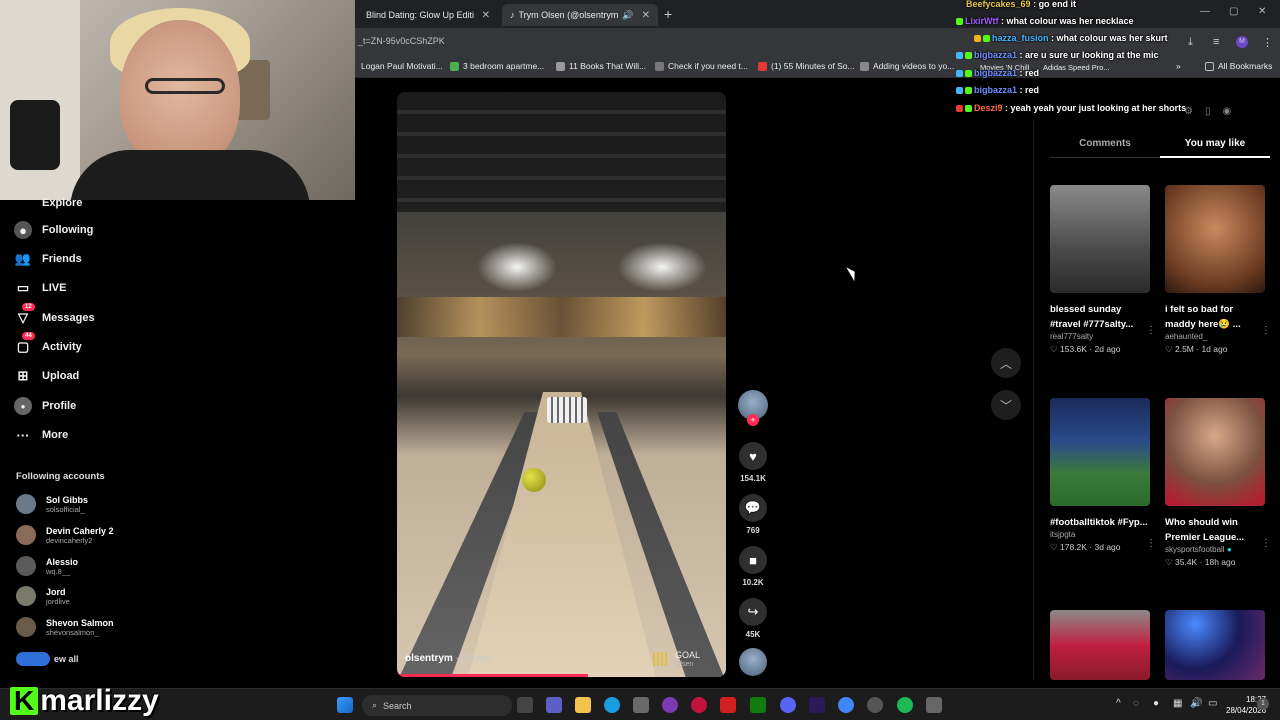 Image resolution: width=1280 pixels, height=720 pixels. Describe the element at coordinates (753, 420) in the screenshot. I see `follow-plus-icon: +` at that location.